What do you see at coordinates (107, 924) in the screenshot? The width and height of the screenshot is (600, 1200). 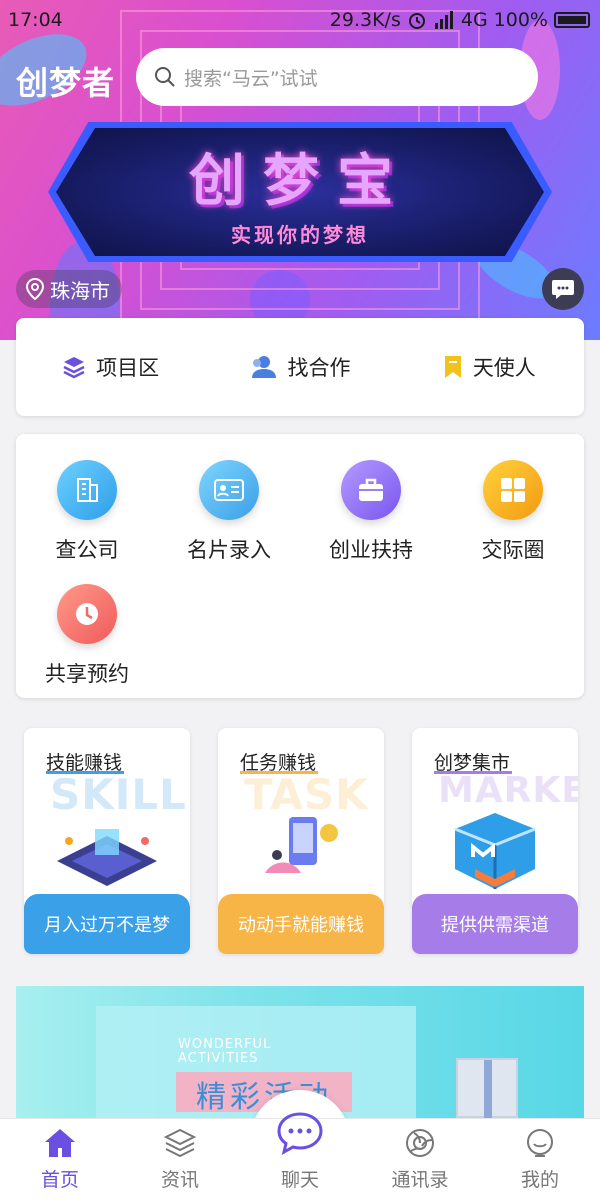 I see `promo-footer: 月入过万不是梦` at bounding box center [107, 924].